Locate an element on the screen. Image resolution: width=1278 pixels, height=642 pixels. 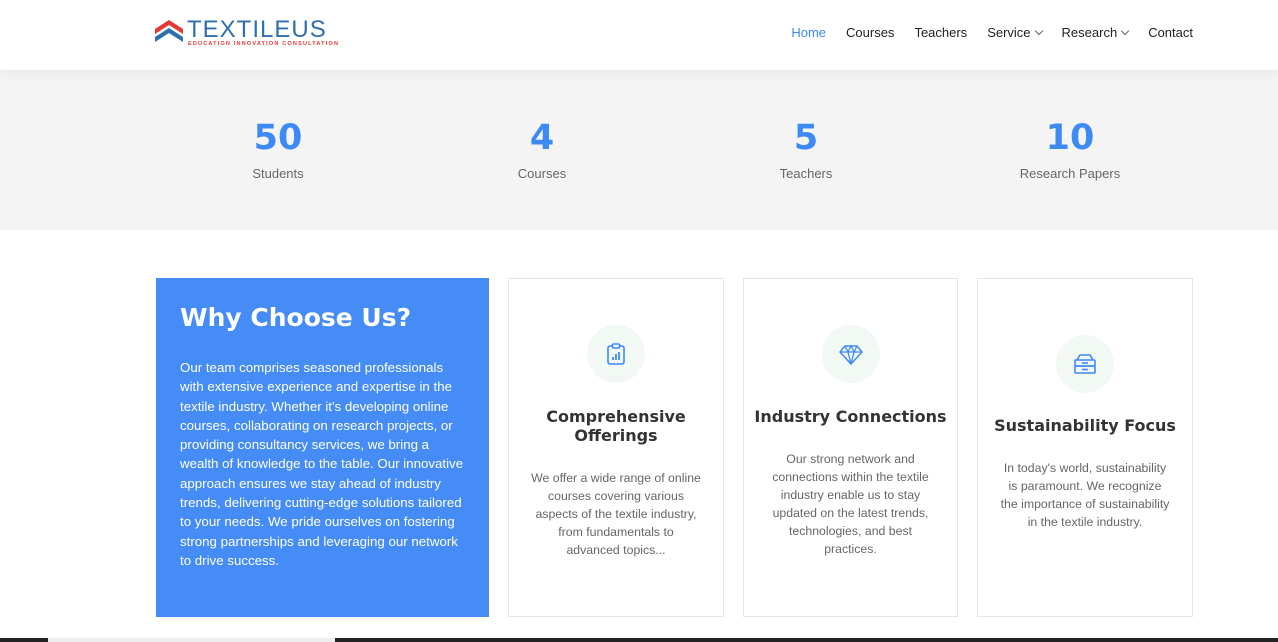
diamond-icon is located at coordinates (850, 354).